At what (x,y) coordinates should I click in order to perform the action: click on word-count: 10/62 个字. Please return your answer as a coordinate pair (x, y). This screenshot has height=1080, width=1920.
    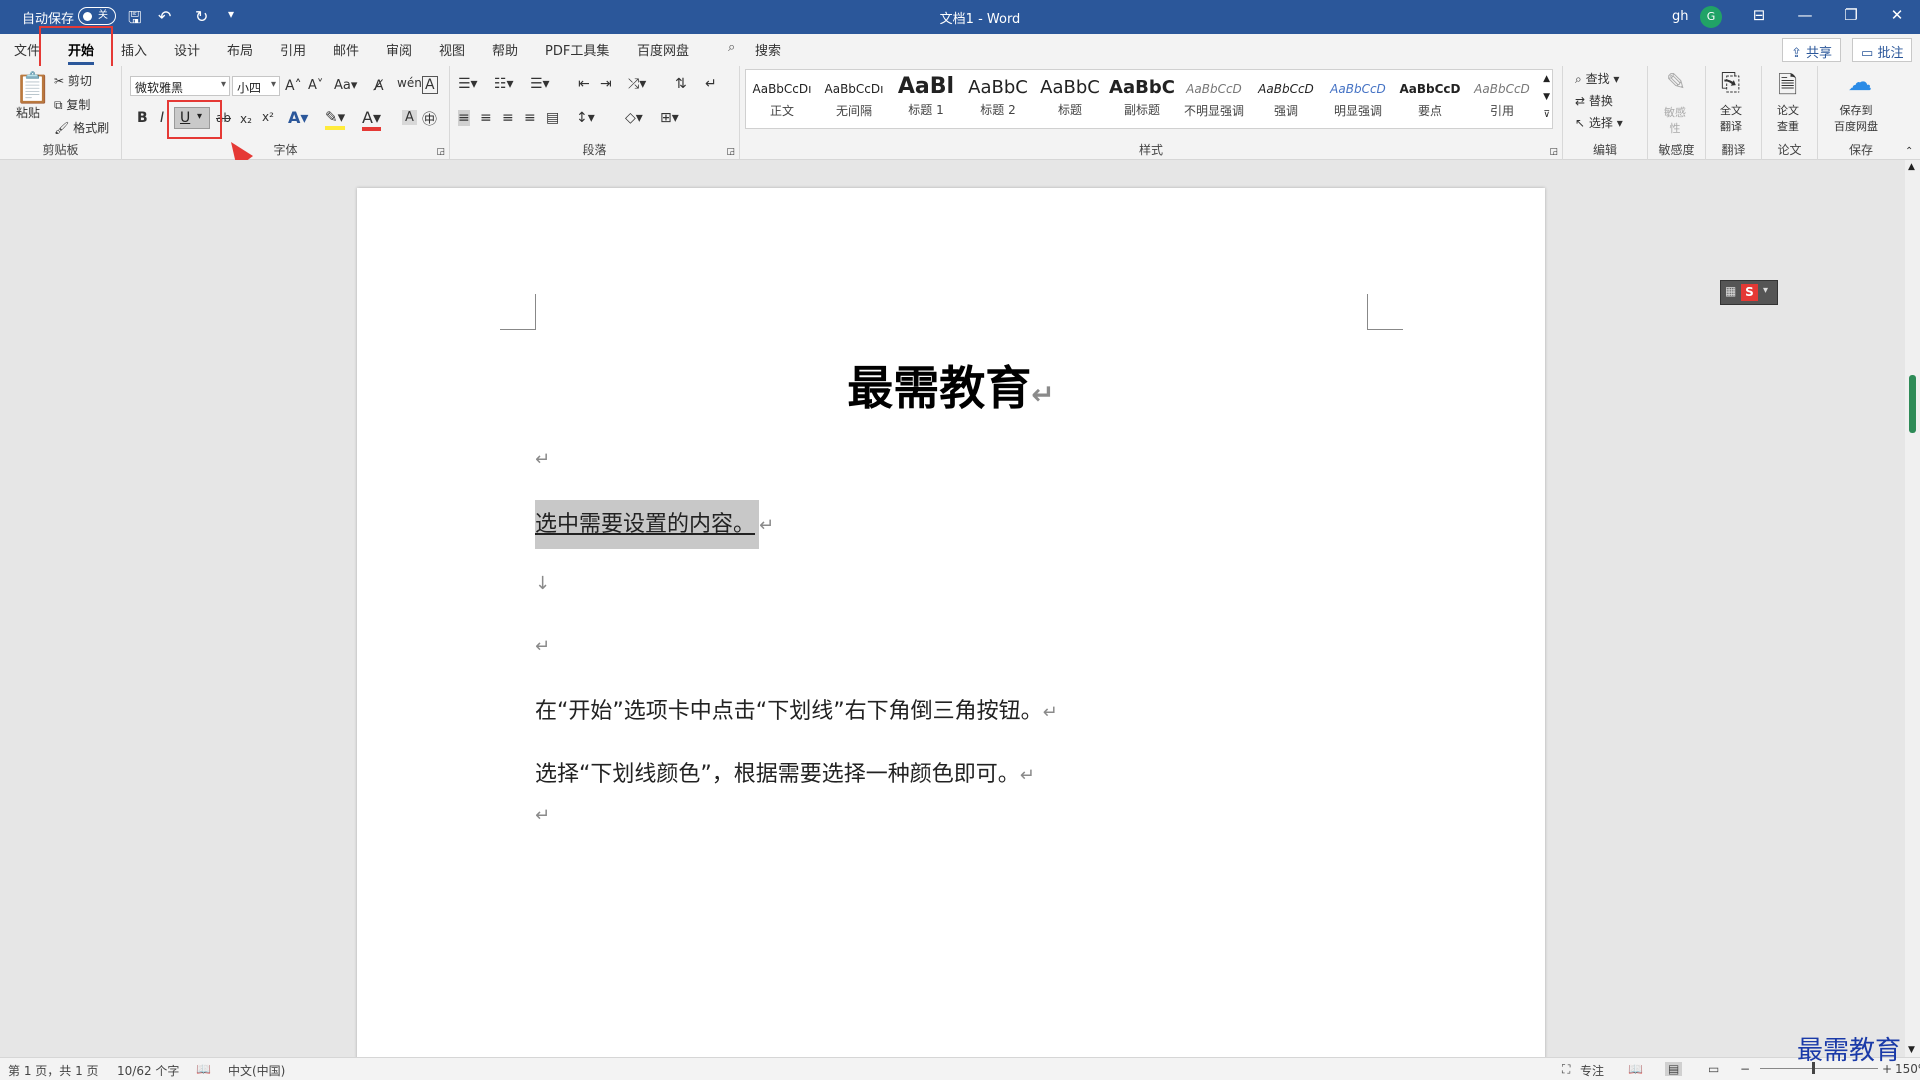
    Looking at the image, I should click on (148, 1070).